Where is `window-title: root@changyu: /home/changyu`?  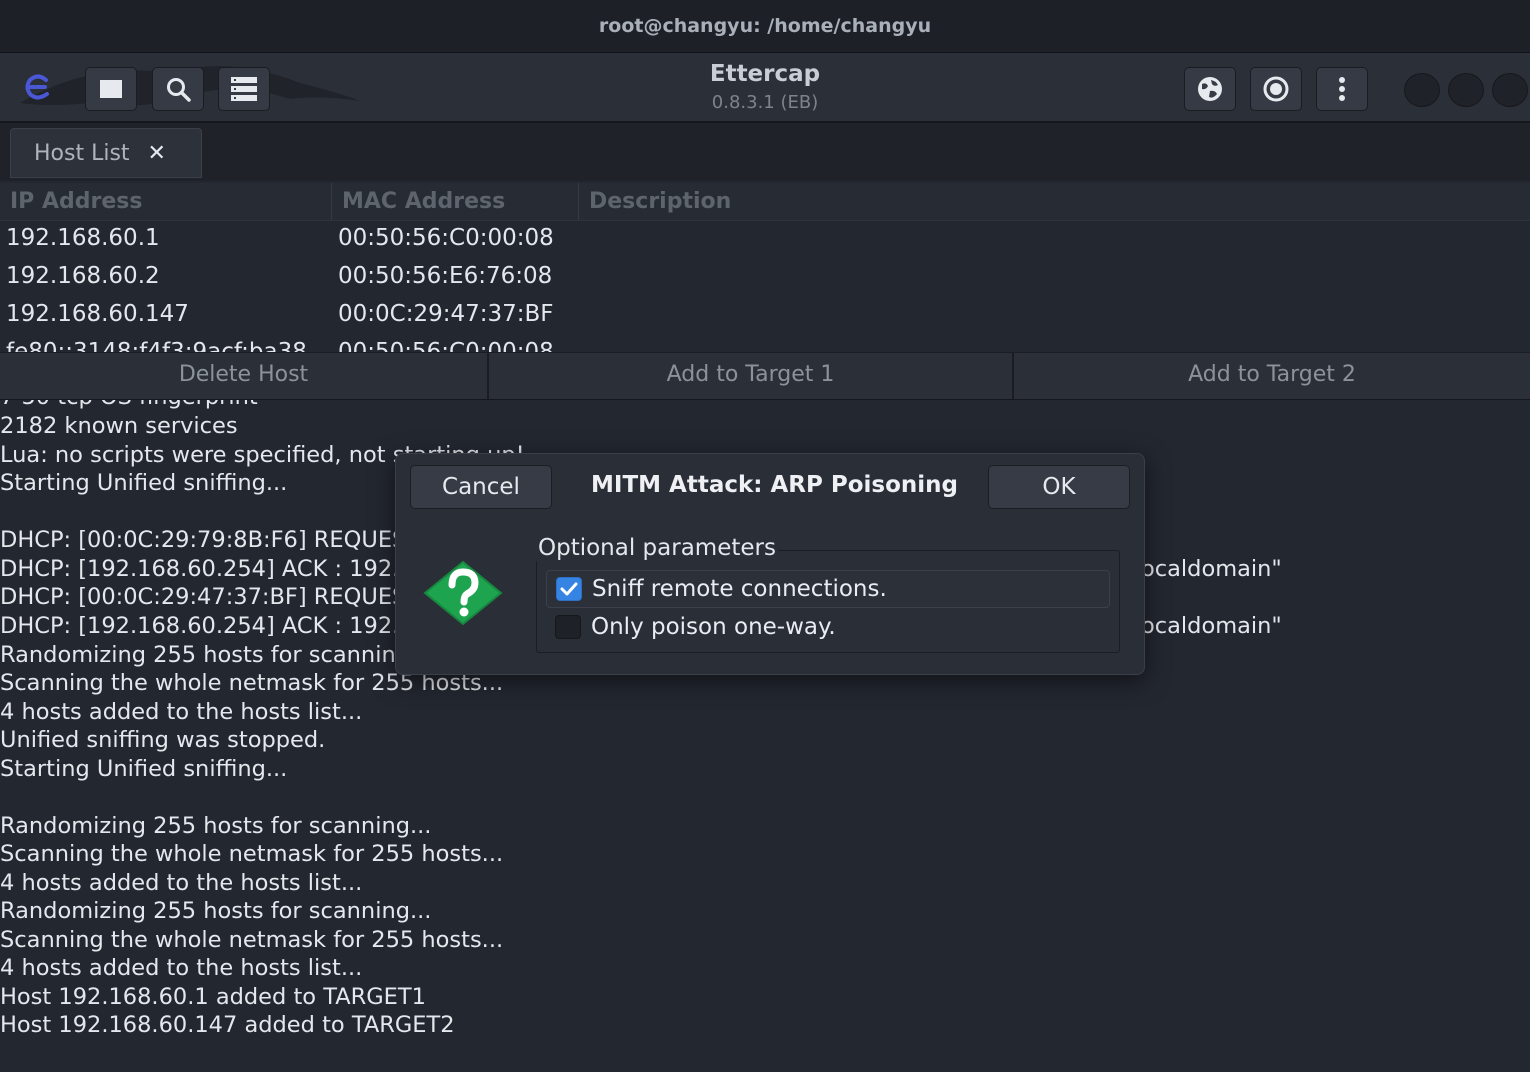
window-title: root@changyu: /home/changyu is located at coordinates (765, 26).